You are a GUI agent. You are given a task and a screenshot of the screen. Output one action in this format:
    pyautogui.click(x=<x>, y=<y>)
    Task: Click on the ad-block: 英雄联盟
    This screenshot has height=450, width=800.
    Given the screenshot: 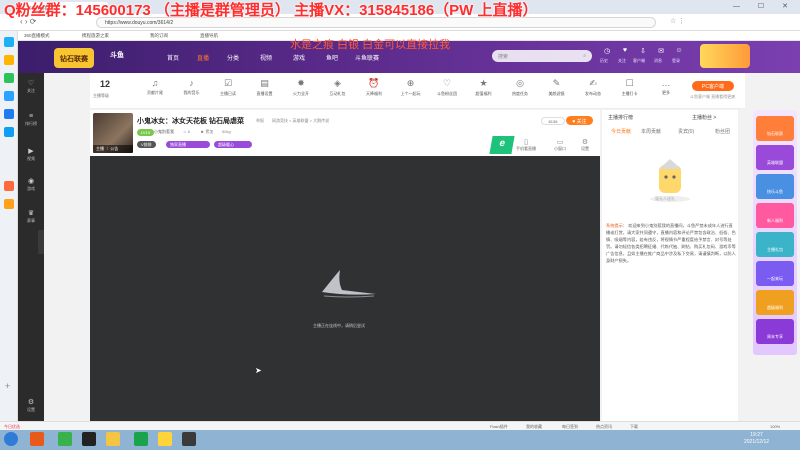 What is the action you would take?
    pyautogui.click(x=775, y=157)
    